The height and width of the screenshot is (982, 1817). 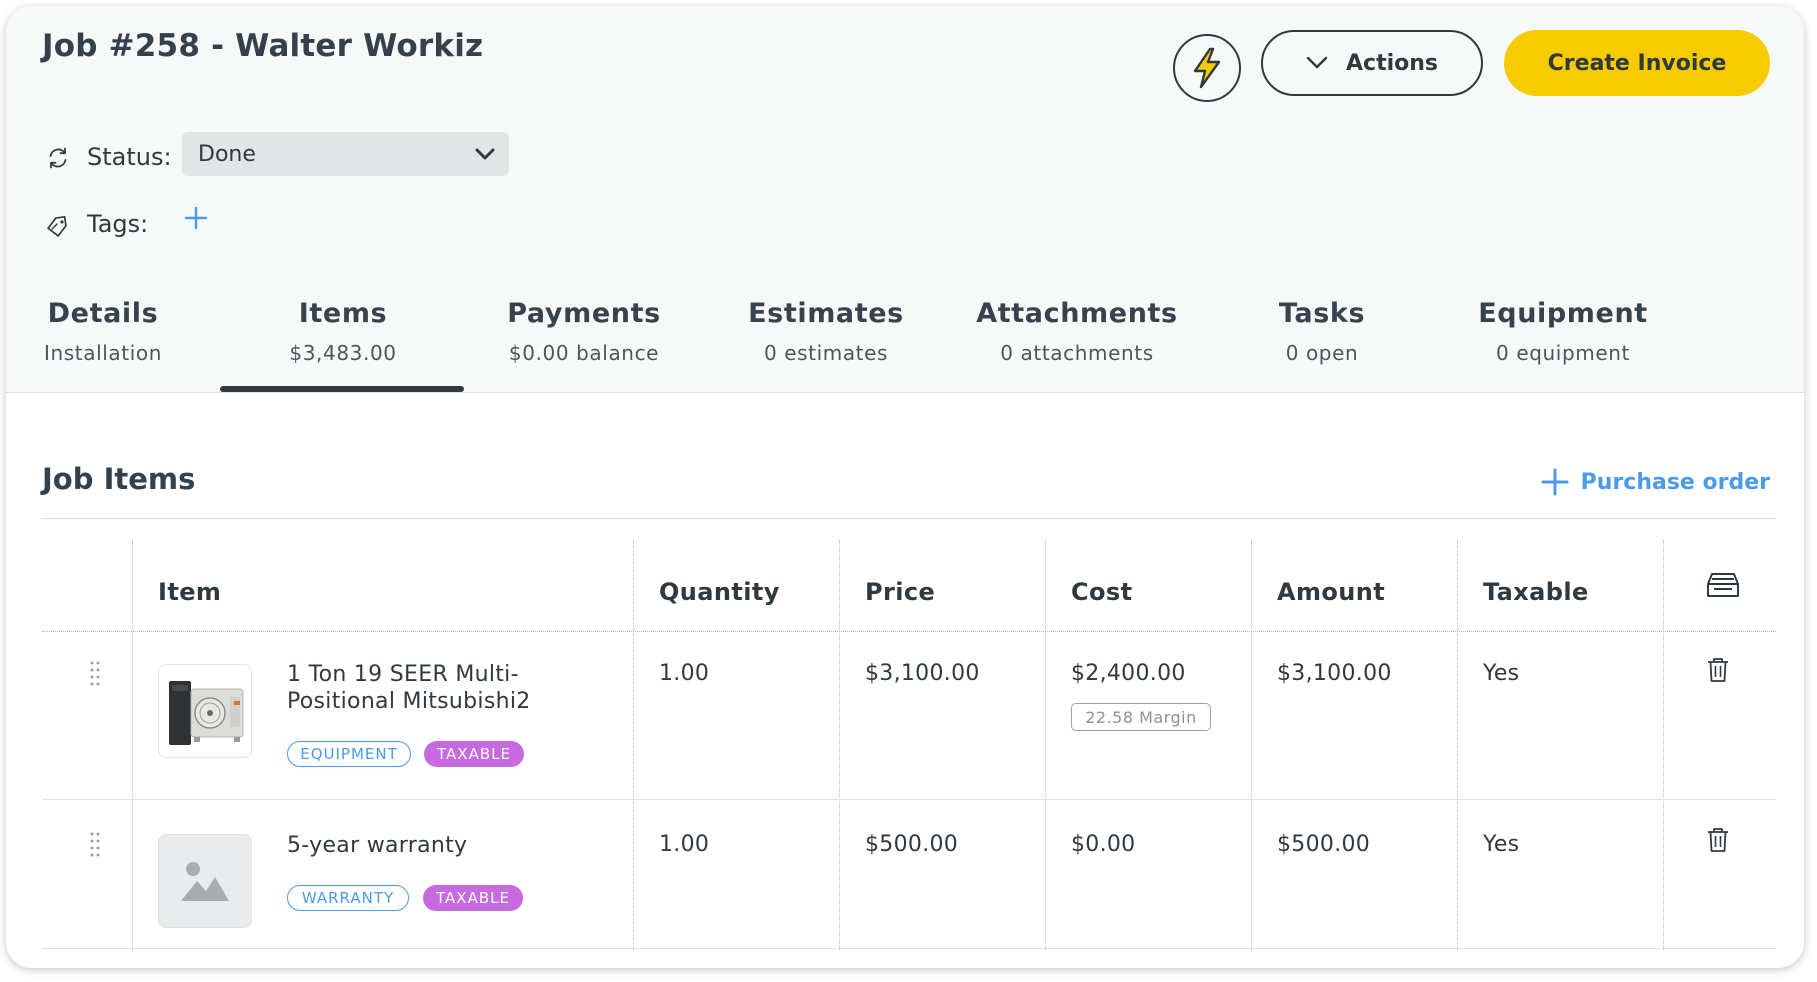 I want to click on job-title: Job #258 - Walter Workiz, so click(x=263, y=46).